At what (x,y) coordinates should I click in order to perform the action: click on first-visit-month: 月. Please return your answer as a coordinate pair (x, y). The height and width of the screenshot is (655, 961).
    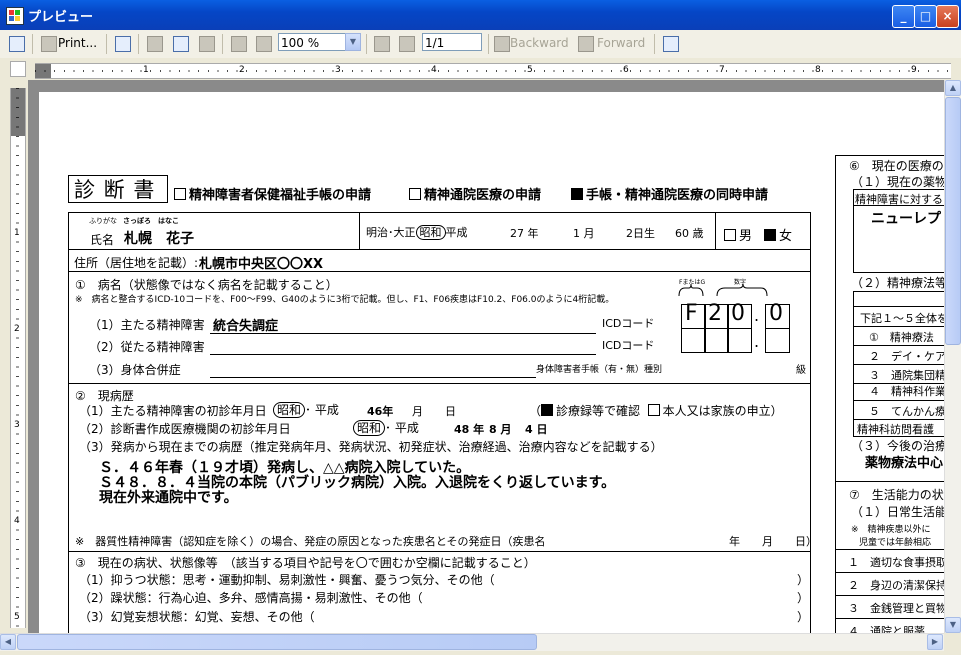
    Looking at the image, I should click on (417, 411).